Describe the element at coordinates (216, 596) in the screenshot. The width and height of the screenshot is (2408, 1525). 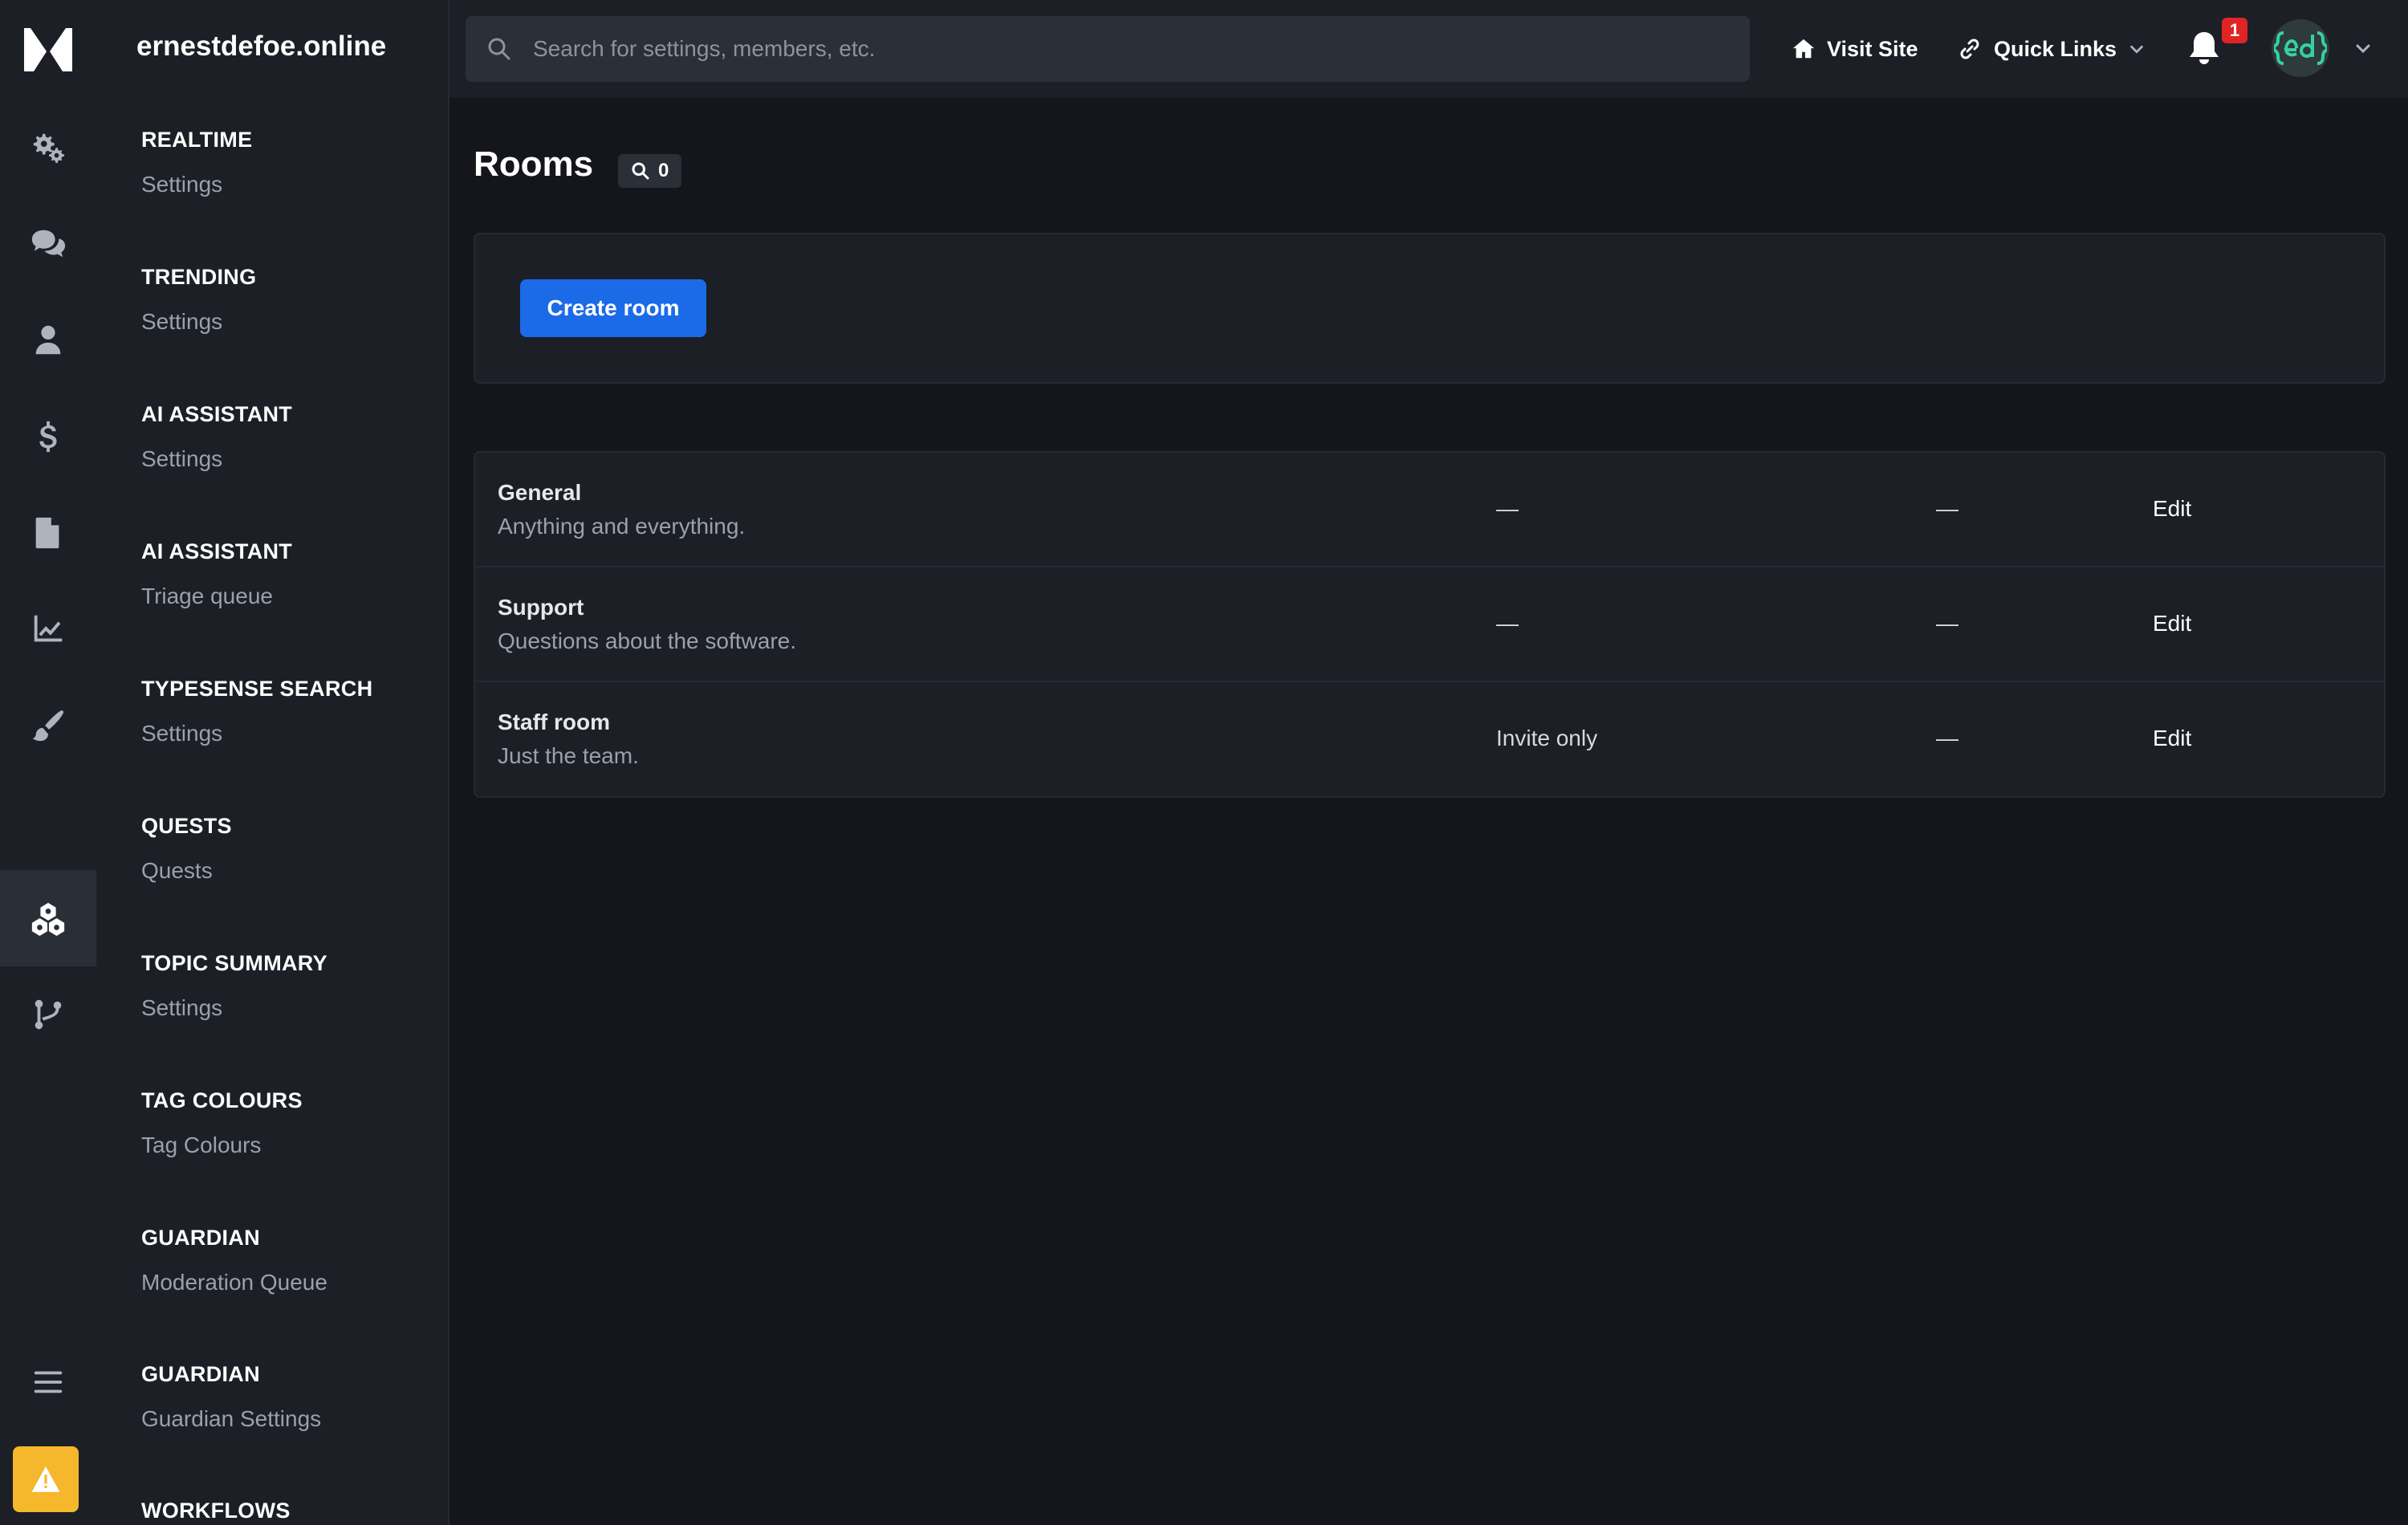
I see `sidebar-link: Triage queue` at that location.